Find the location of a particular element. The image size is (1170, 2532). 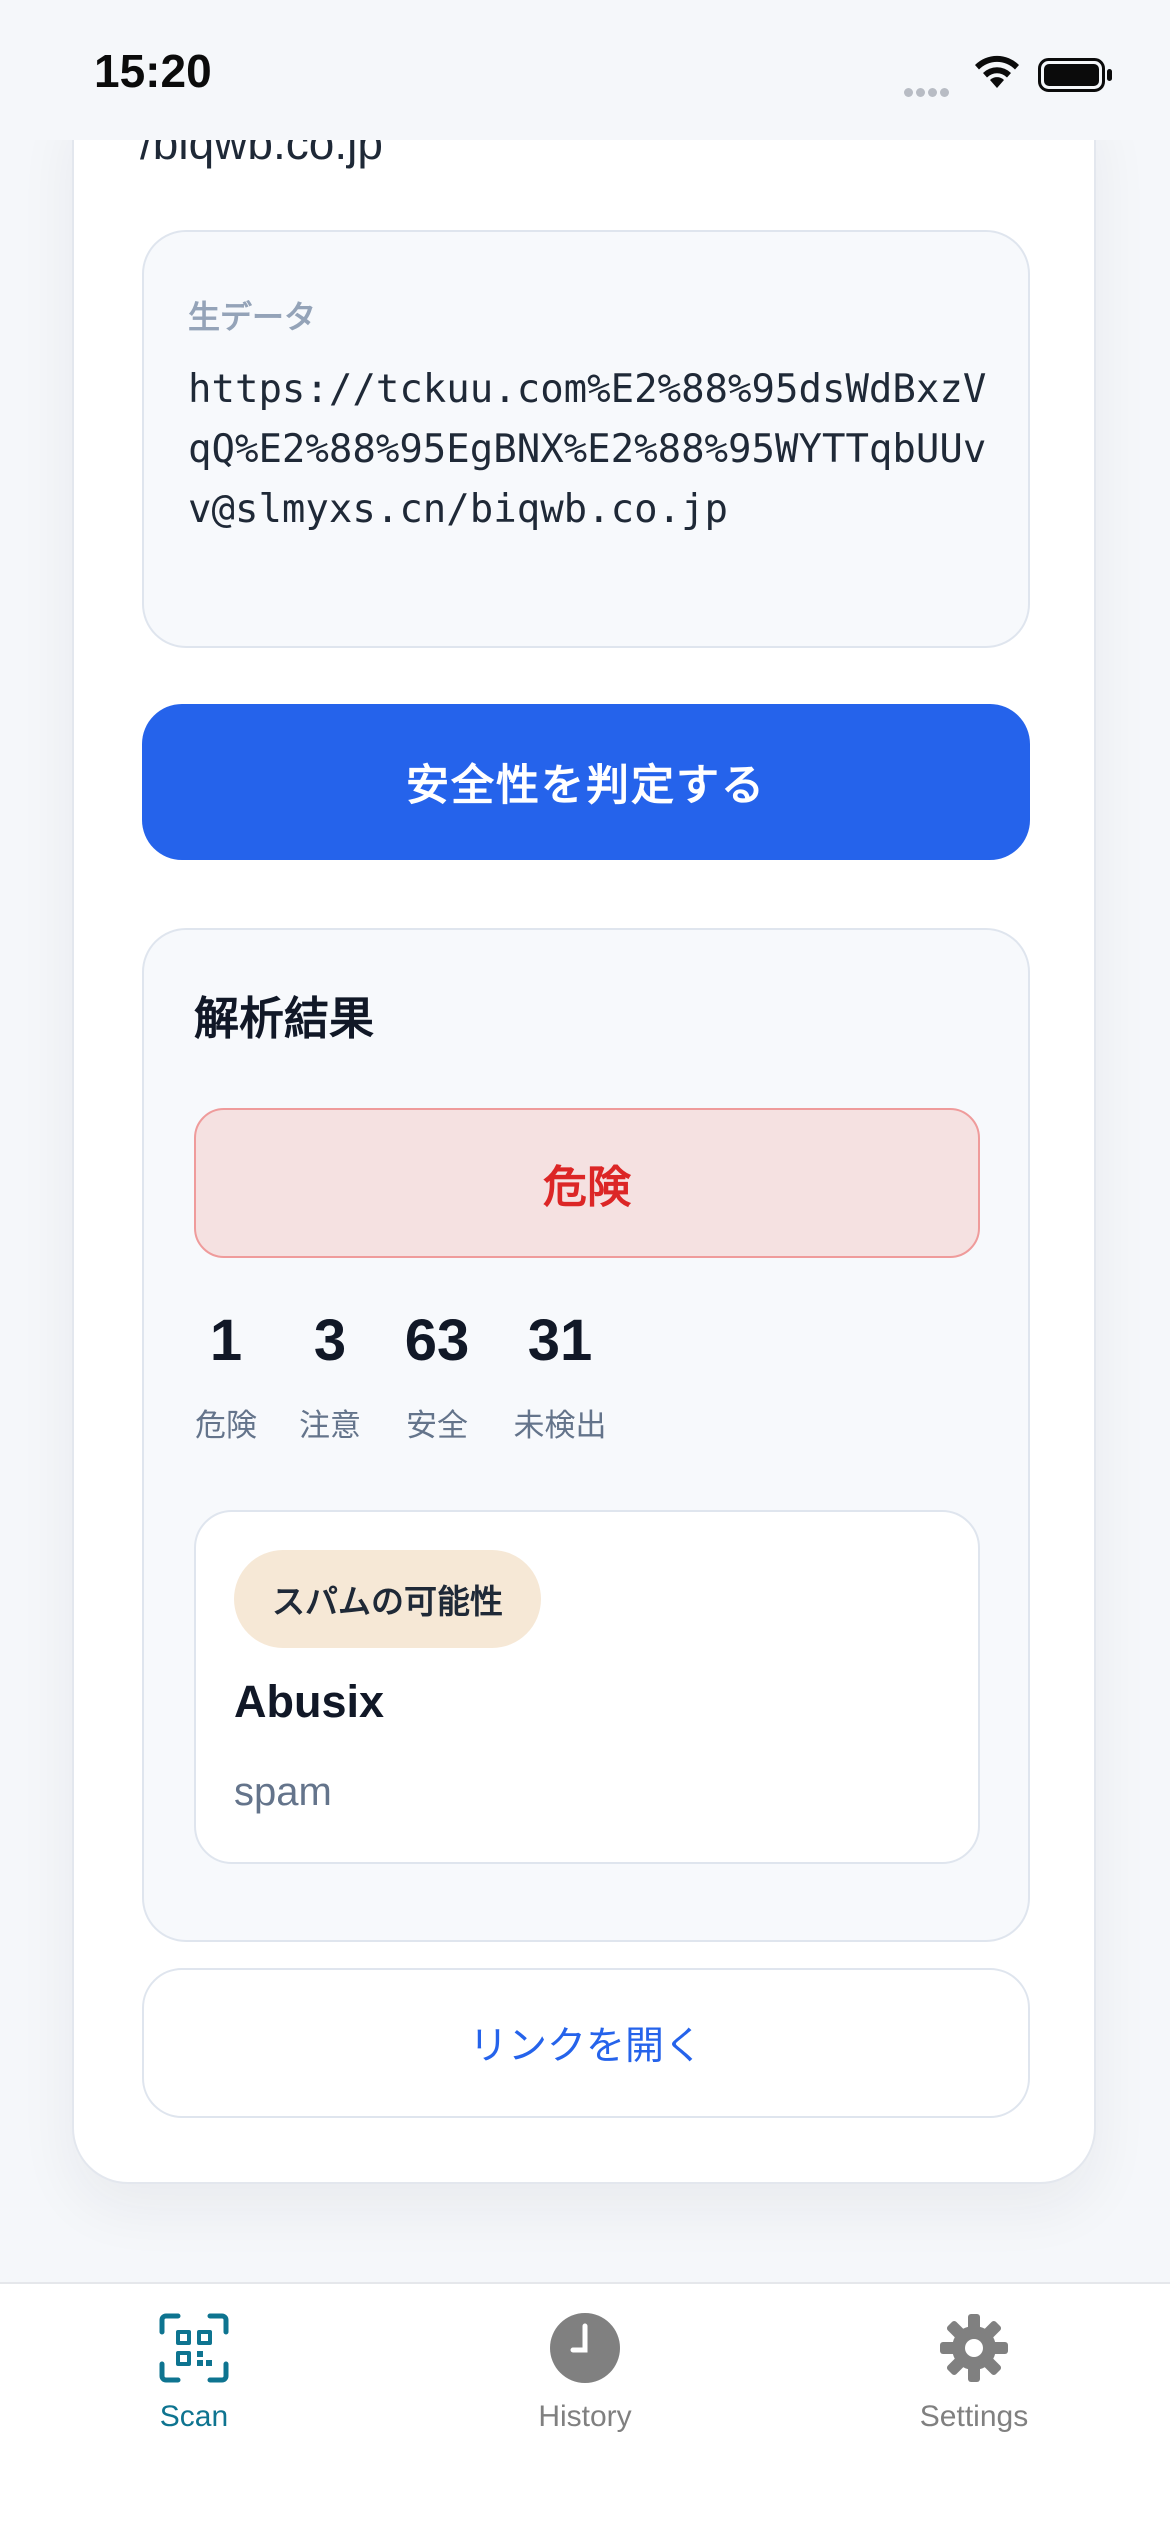

engine-name: Abusix is located at coordinates (309, 1701).